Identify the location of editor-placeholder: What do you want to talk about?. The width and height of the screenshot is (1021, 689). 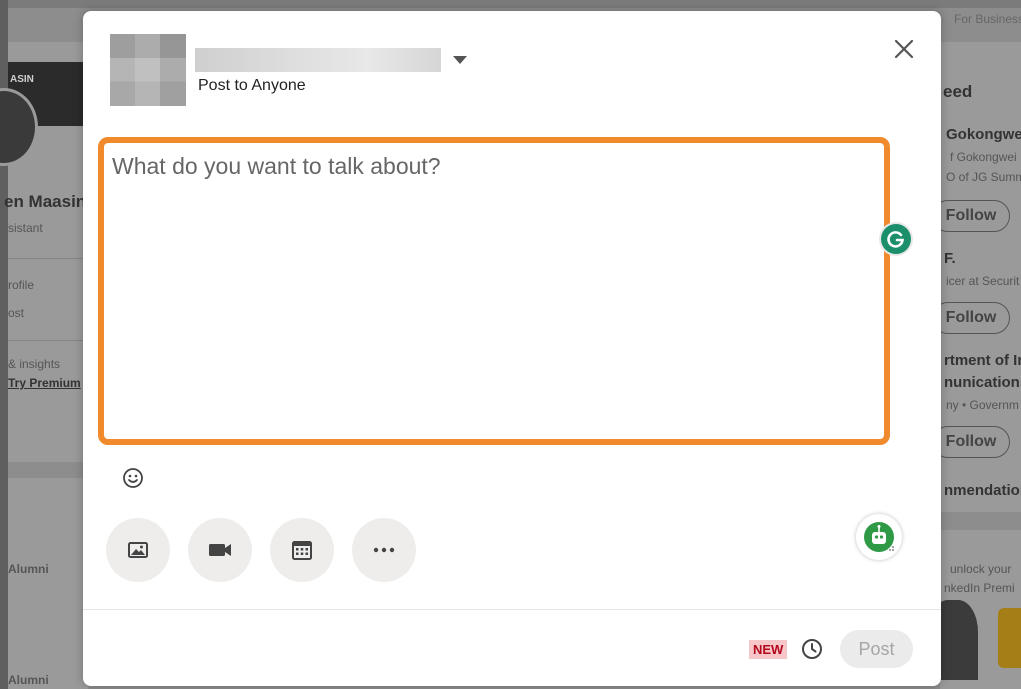
(276, 166).